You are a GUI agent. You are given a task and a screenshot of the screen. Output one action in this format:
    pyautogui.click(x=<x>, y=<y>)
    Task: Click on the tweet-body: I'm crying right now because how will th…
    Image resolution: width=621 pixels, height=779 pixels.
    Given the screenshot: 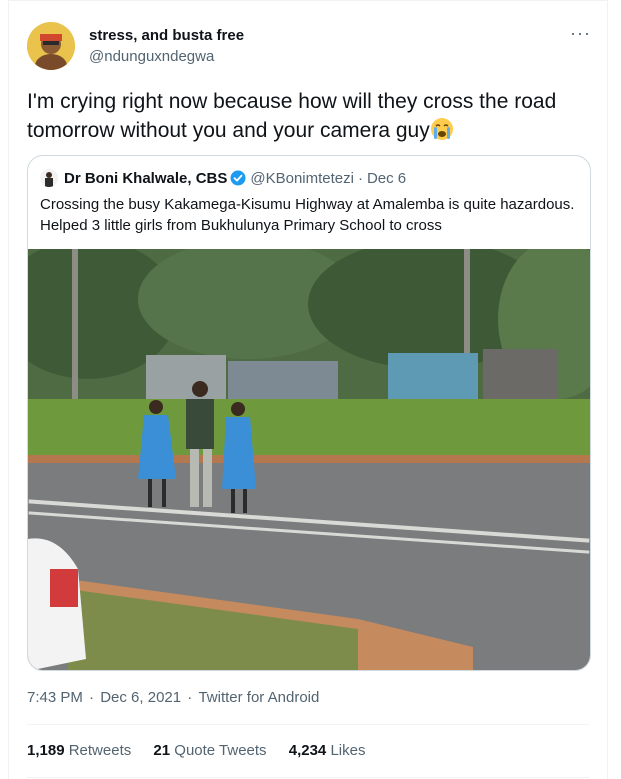 What is the action you would take?
    pyautogui.click(x=292, y=116)
    